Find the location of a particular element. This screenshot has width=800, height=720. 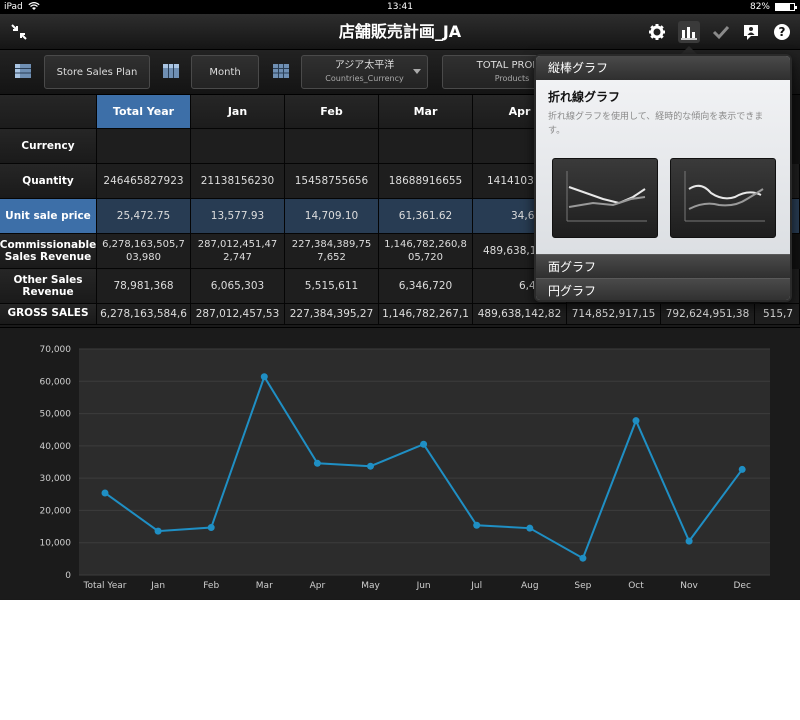

y-tick-label: 40,000 is located at coordinates (56, 447).